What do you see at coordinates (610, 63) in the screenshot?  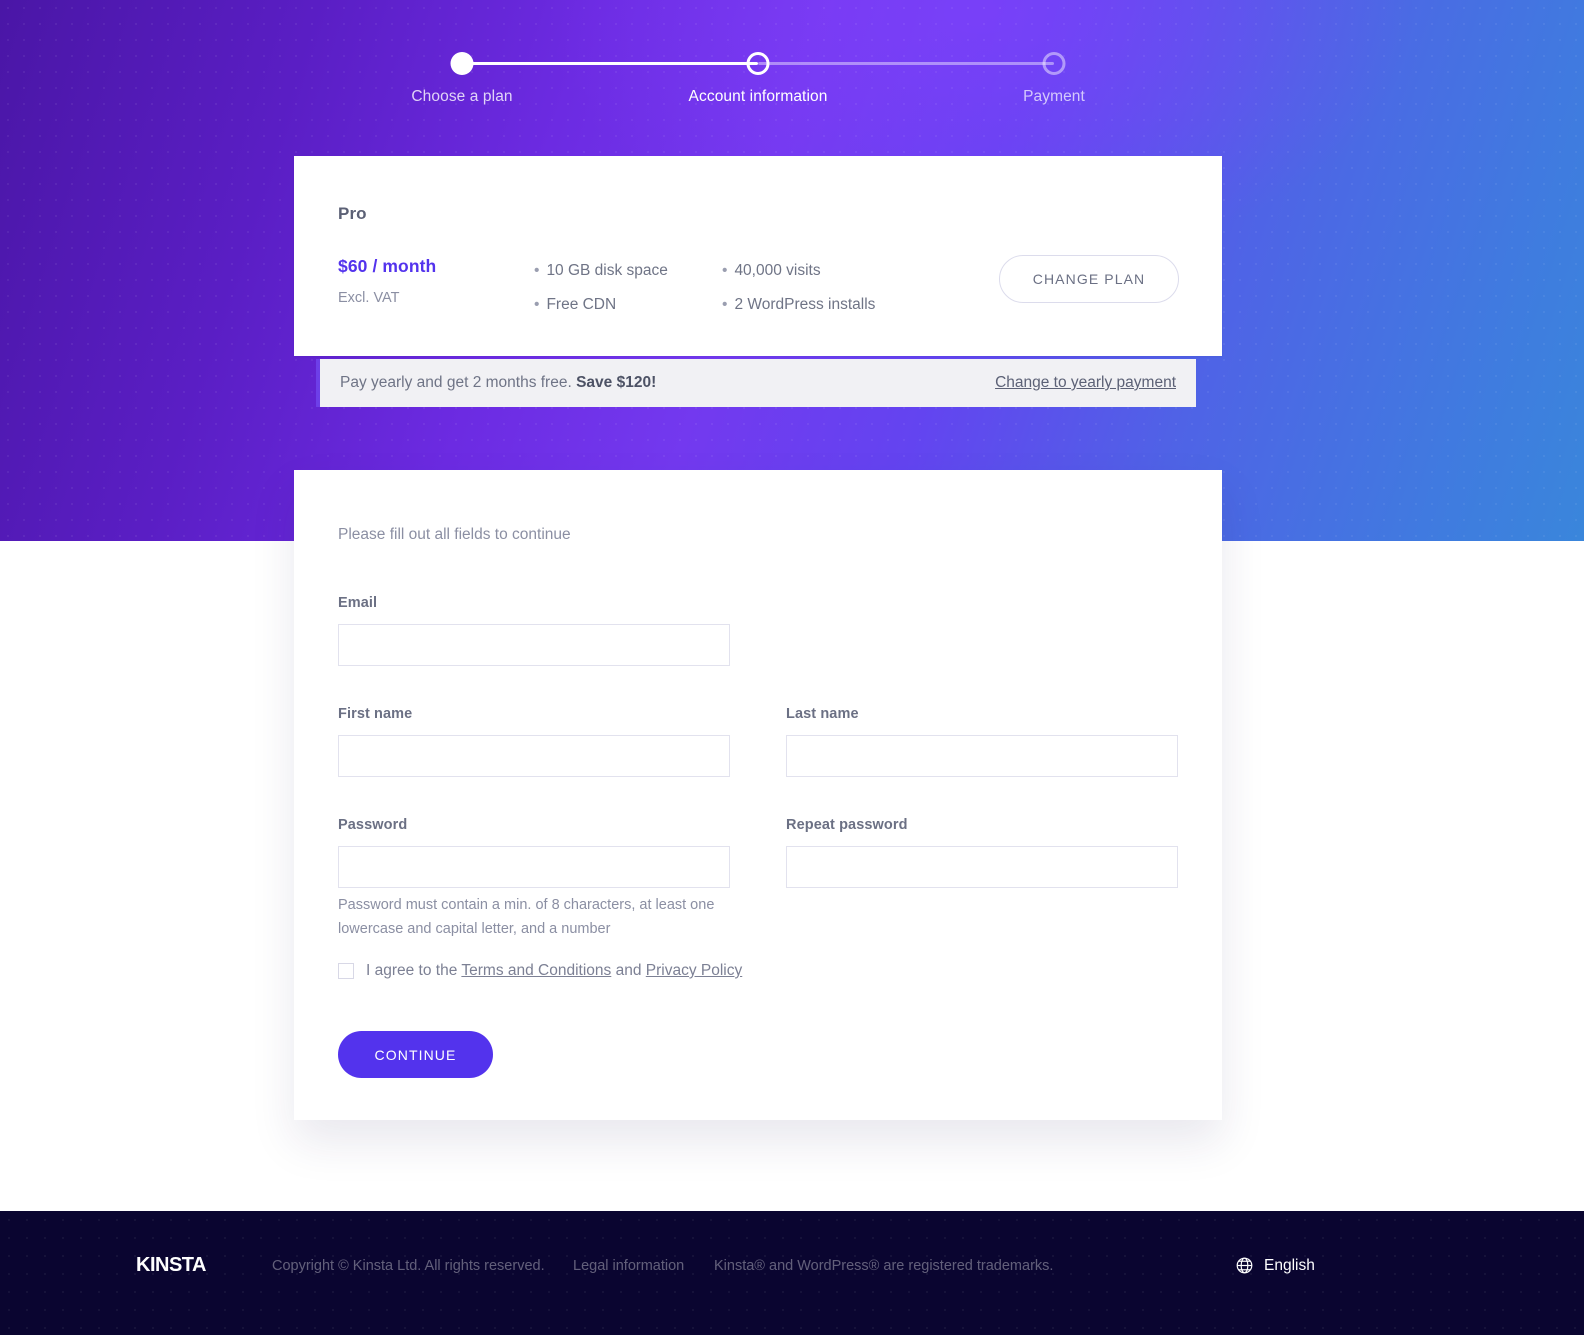 I see `stepper-line-completed` at bounding box center [610, 63].